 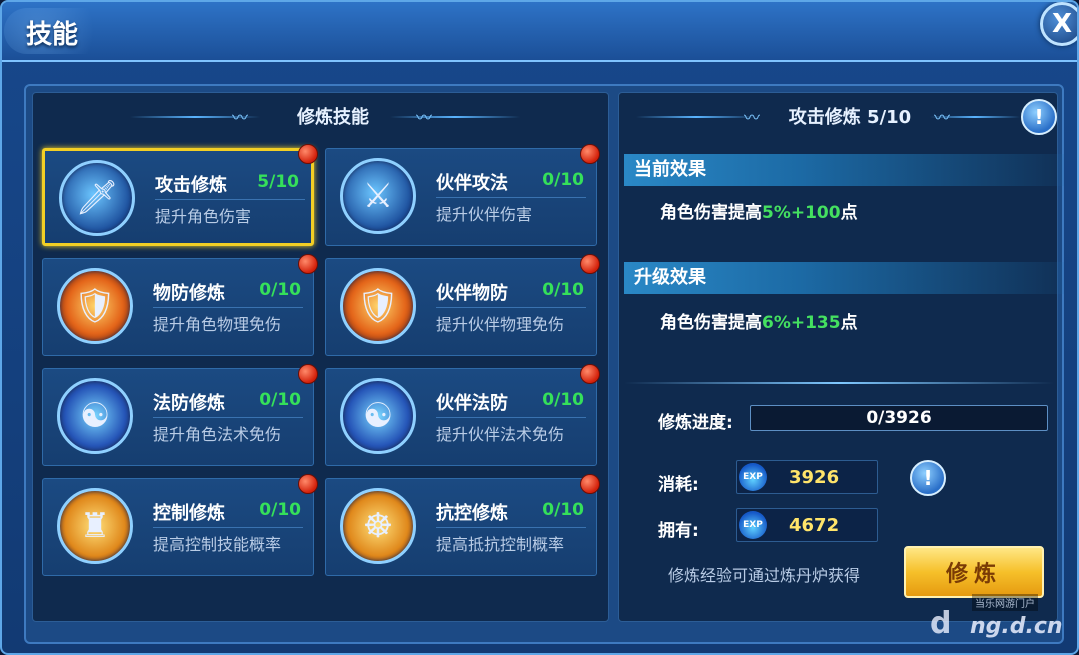 I want to click on current-effect-header: 当前效果, so click(x=844, y=170).